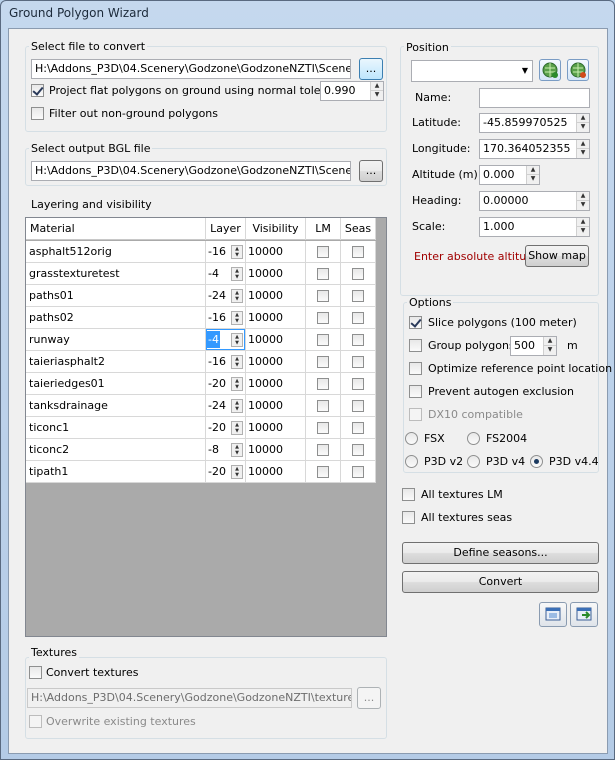 This screenshot has width=615, height=760. I want to click on table-row: paths01 -24 ▲ ▼ 10000, so click(201, 296).